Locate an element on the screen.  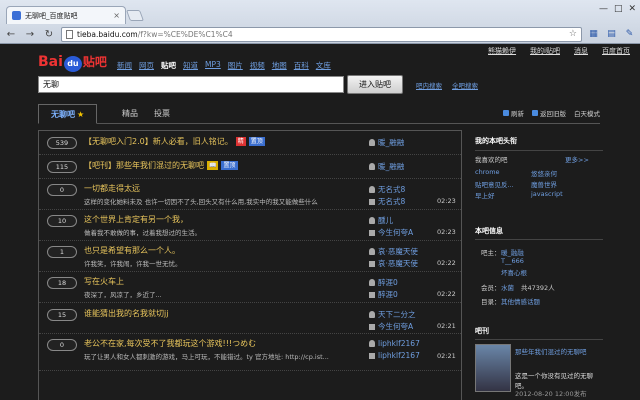
old-version-button: 返回旧版 is located at coordinates (549, 113).